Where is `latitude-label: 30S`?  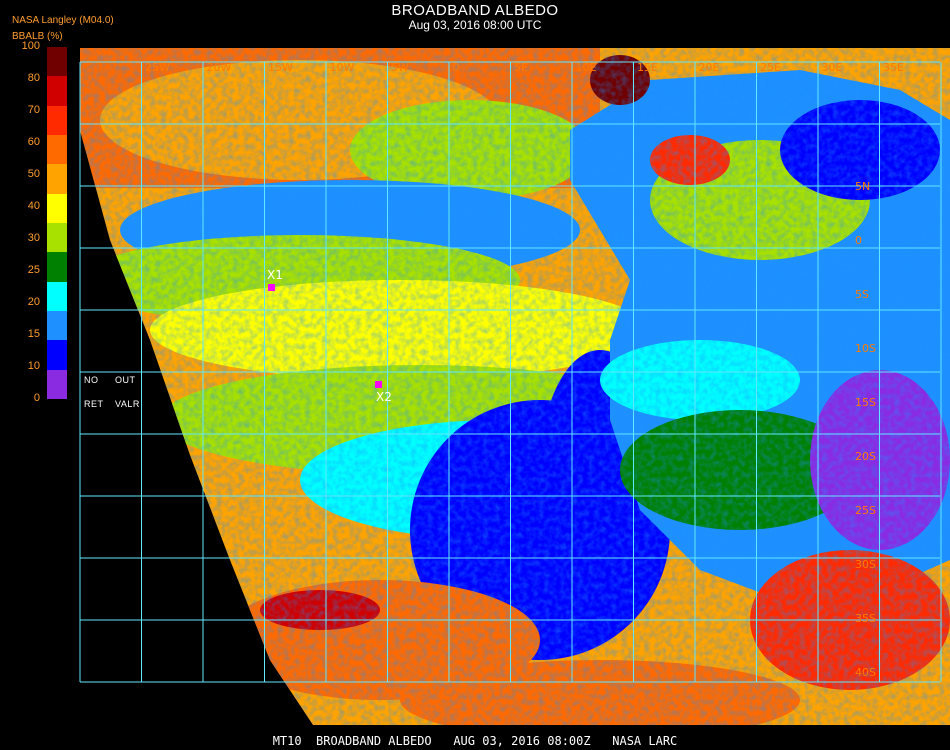
latitude-label: 30S is located at coordinates (865, 564).